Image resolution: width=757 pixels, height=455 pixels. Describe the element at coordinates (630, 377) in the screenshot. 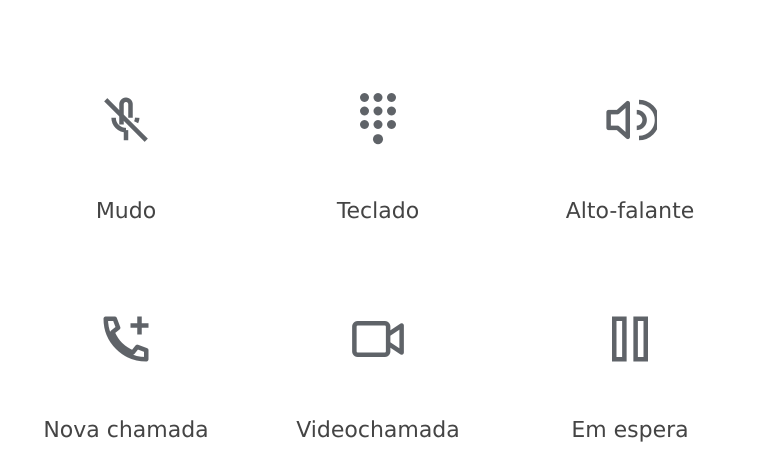

I see `call-control-button: Em espera` at that location.